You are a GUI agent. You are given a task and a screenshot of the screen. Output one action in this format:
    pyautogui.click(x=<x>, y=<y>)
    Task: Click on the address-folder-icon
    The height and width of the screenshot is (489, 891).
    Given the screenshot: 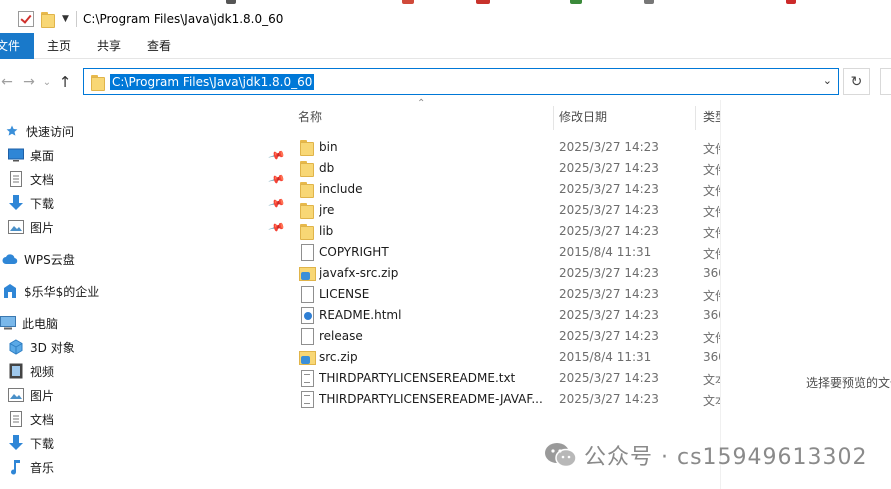 What is the action you would take?
    pyautogui.click(x=98, y=82)
    